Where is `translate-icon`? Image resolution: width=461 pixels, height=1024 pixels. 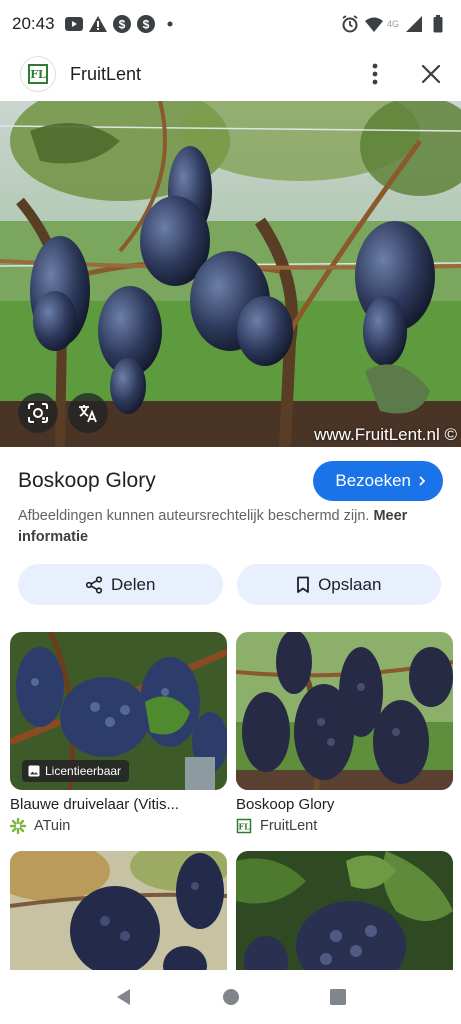 translate-icon is located at coordinates (88, 414).